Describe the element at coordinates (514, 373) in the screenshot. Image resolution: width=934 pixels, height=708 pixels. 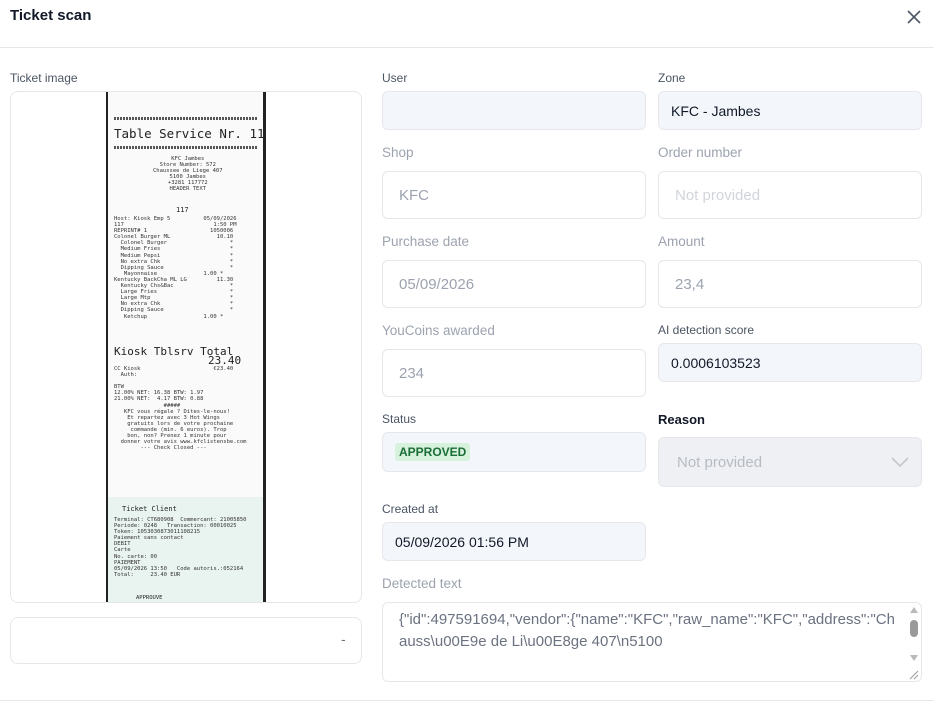
I see `youcoins-field: 234` at that location.